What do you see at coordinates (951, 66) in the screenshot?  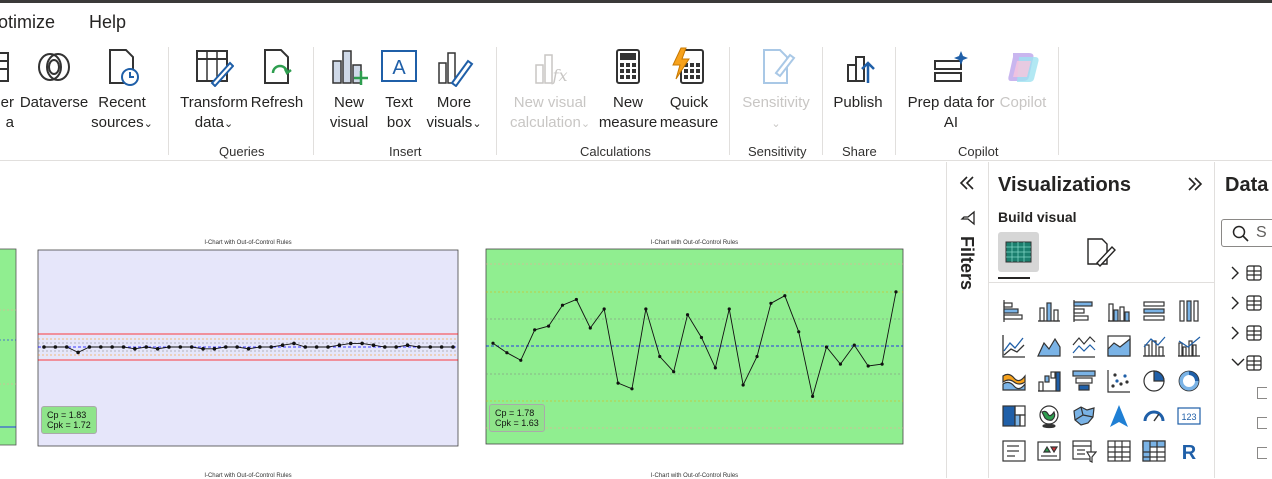 I see `prep-data-ai-icon` at bounding box center [951, 66].